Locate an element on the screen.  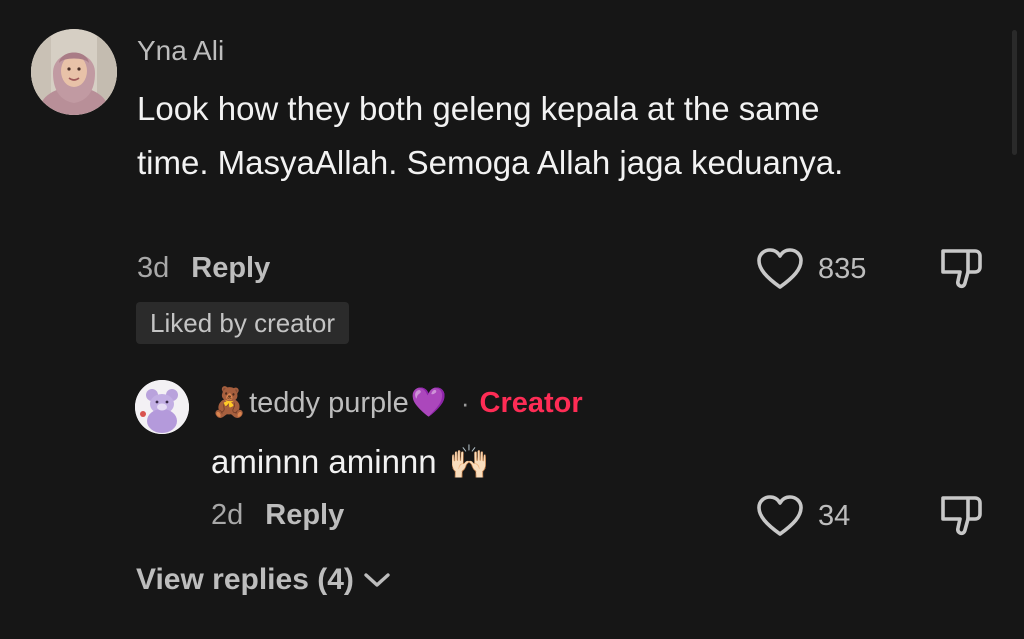
chevron-down-icon is located at coordinates (377, 580).